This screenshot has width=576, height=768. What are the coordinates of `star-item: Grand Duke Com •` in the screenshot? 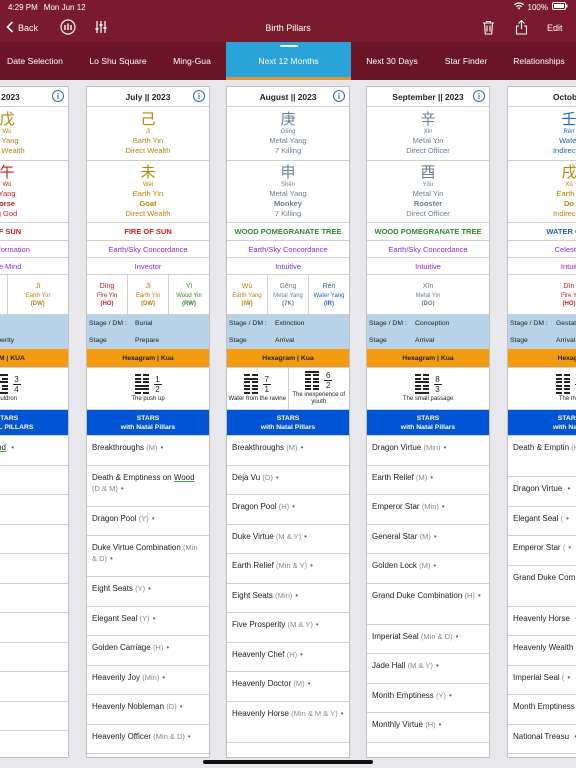 It's located at (542, 586).